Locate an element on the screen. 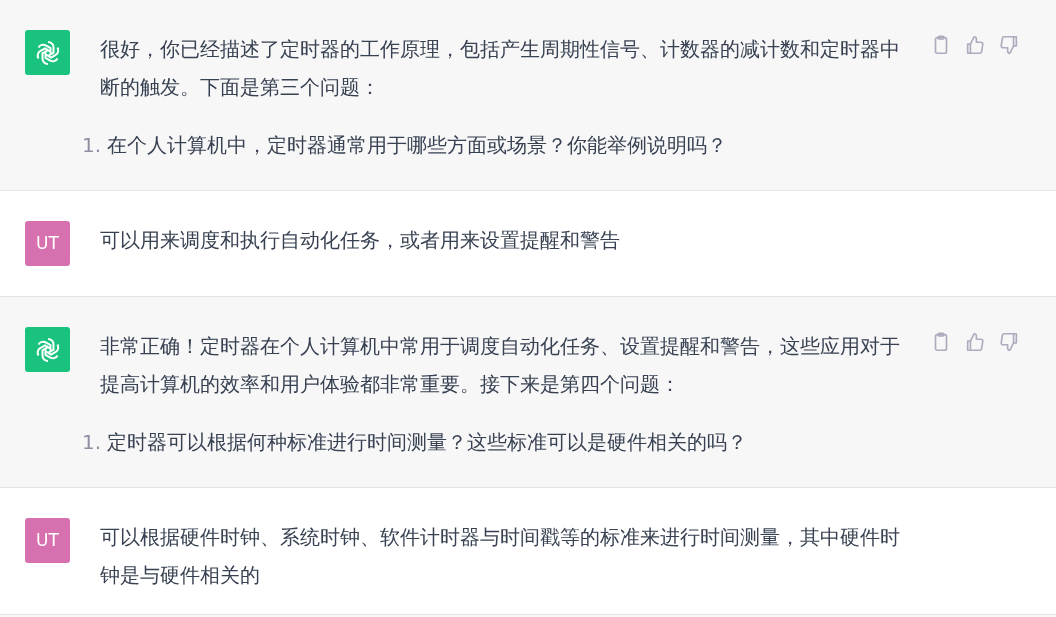  message-text: 可以用来调度和执行自动化任务，或者用来设置提醒和警告 is located at coordinates (360, 240).